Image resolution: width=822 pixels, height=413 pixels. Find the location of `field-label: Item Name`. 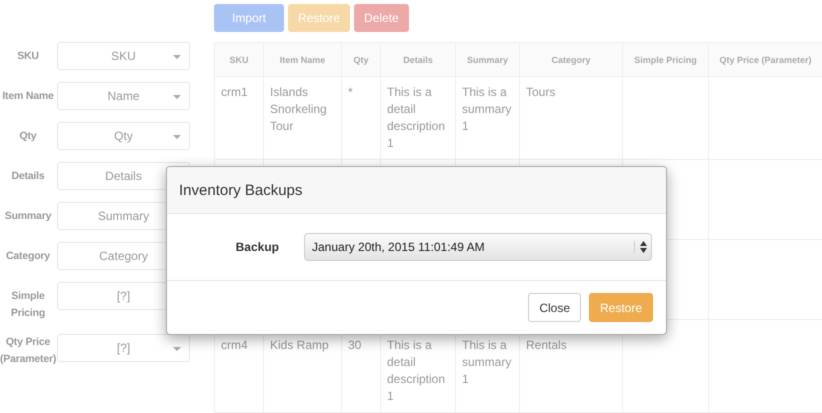

field-label: Item Name is located at coordinates (28, 96).